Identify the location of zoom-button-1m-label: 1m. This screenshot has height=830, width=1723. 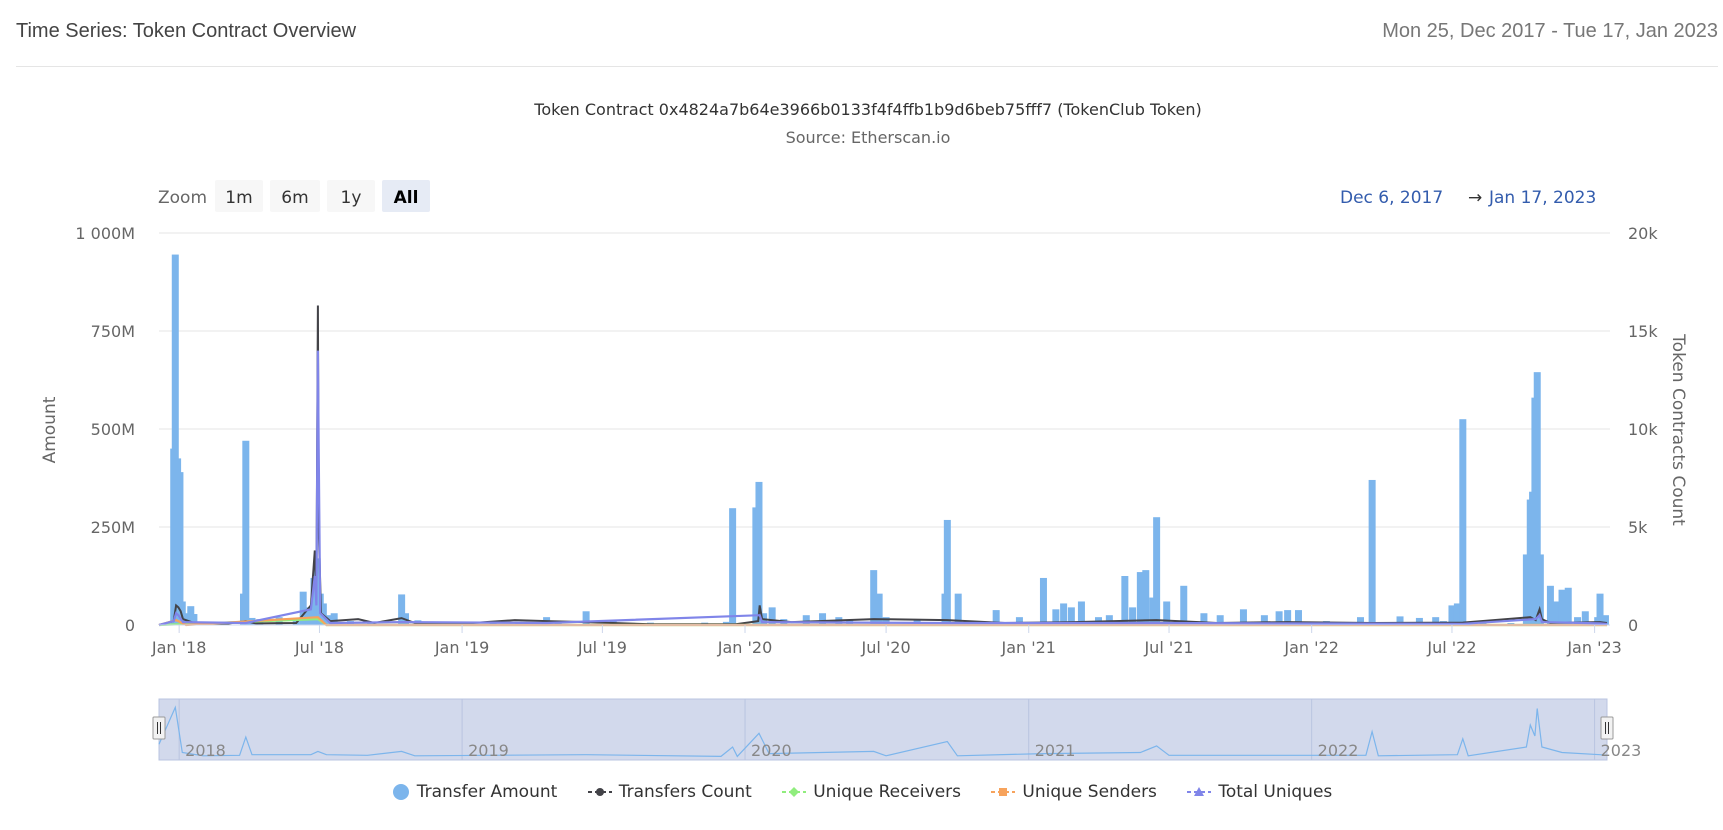
(238, 198).